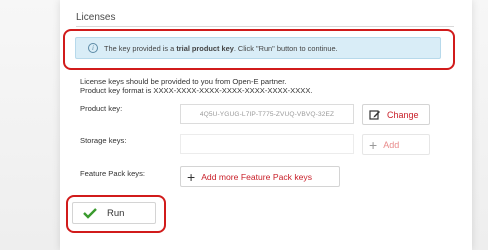  I want to click on product-key-label: Product key:, so click(101, 108).